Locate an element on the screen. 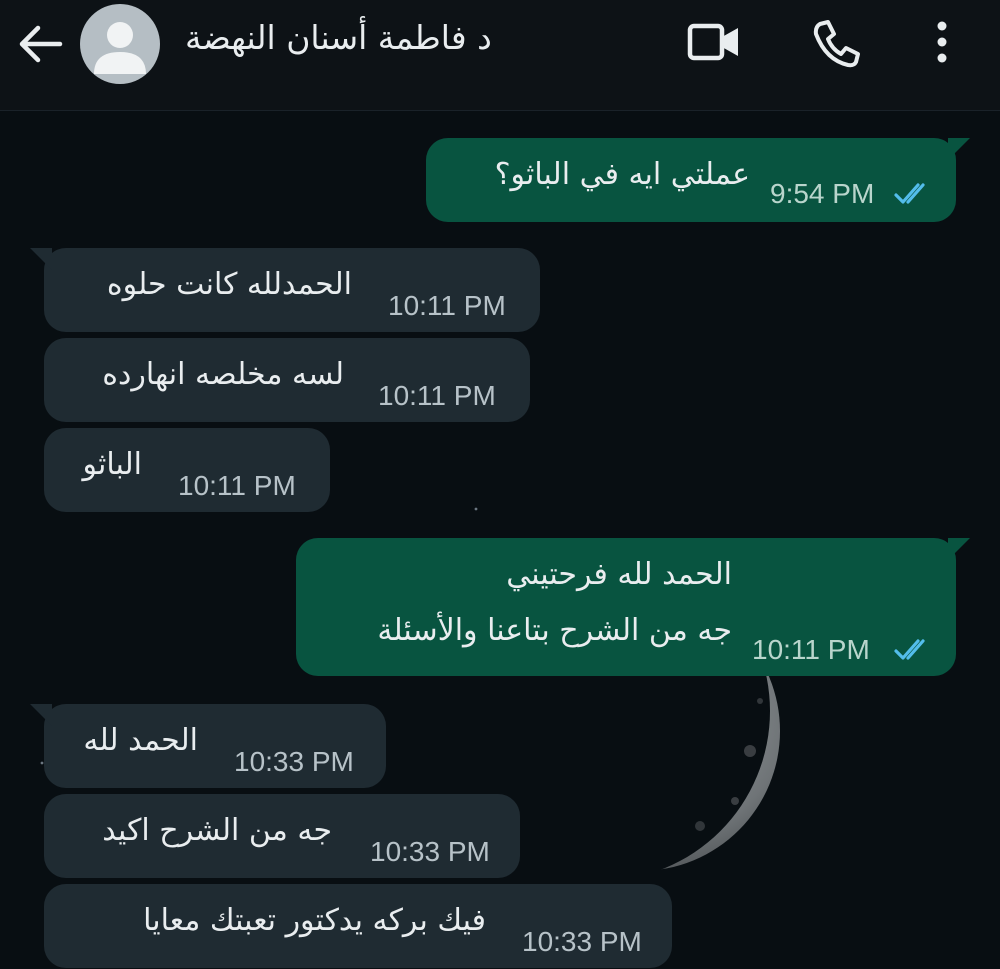 The image size is (1000, 969). back-arrow-icon is located at coordinates (41, 44).